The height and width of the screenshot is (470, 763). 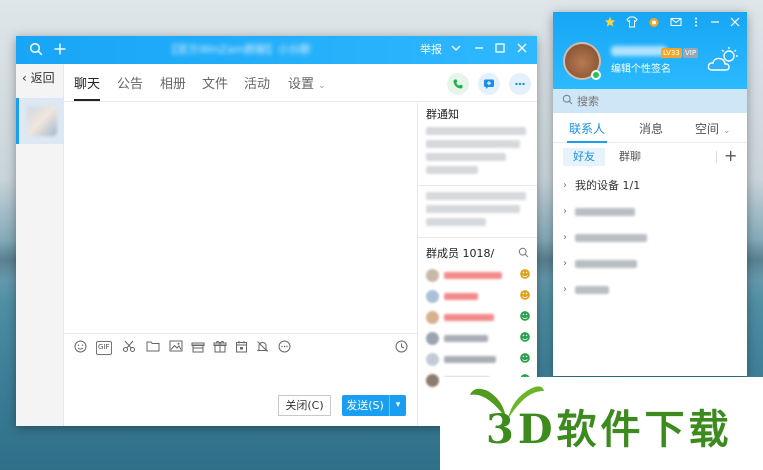 I want to click on scissors-icon, so click(x=129, y=347).